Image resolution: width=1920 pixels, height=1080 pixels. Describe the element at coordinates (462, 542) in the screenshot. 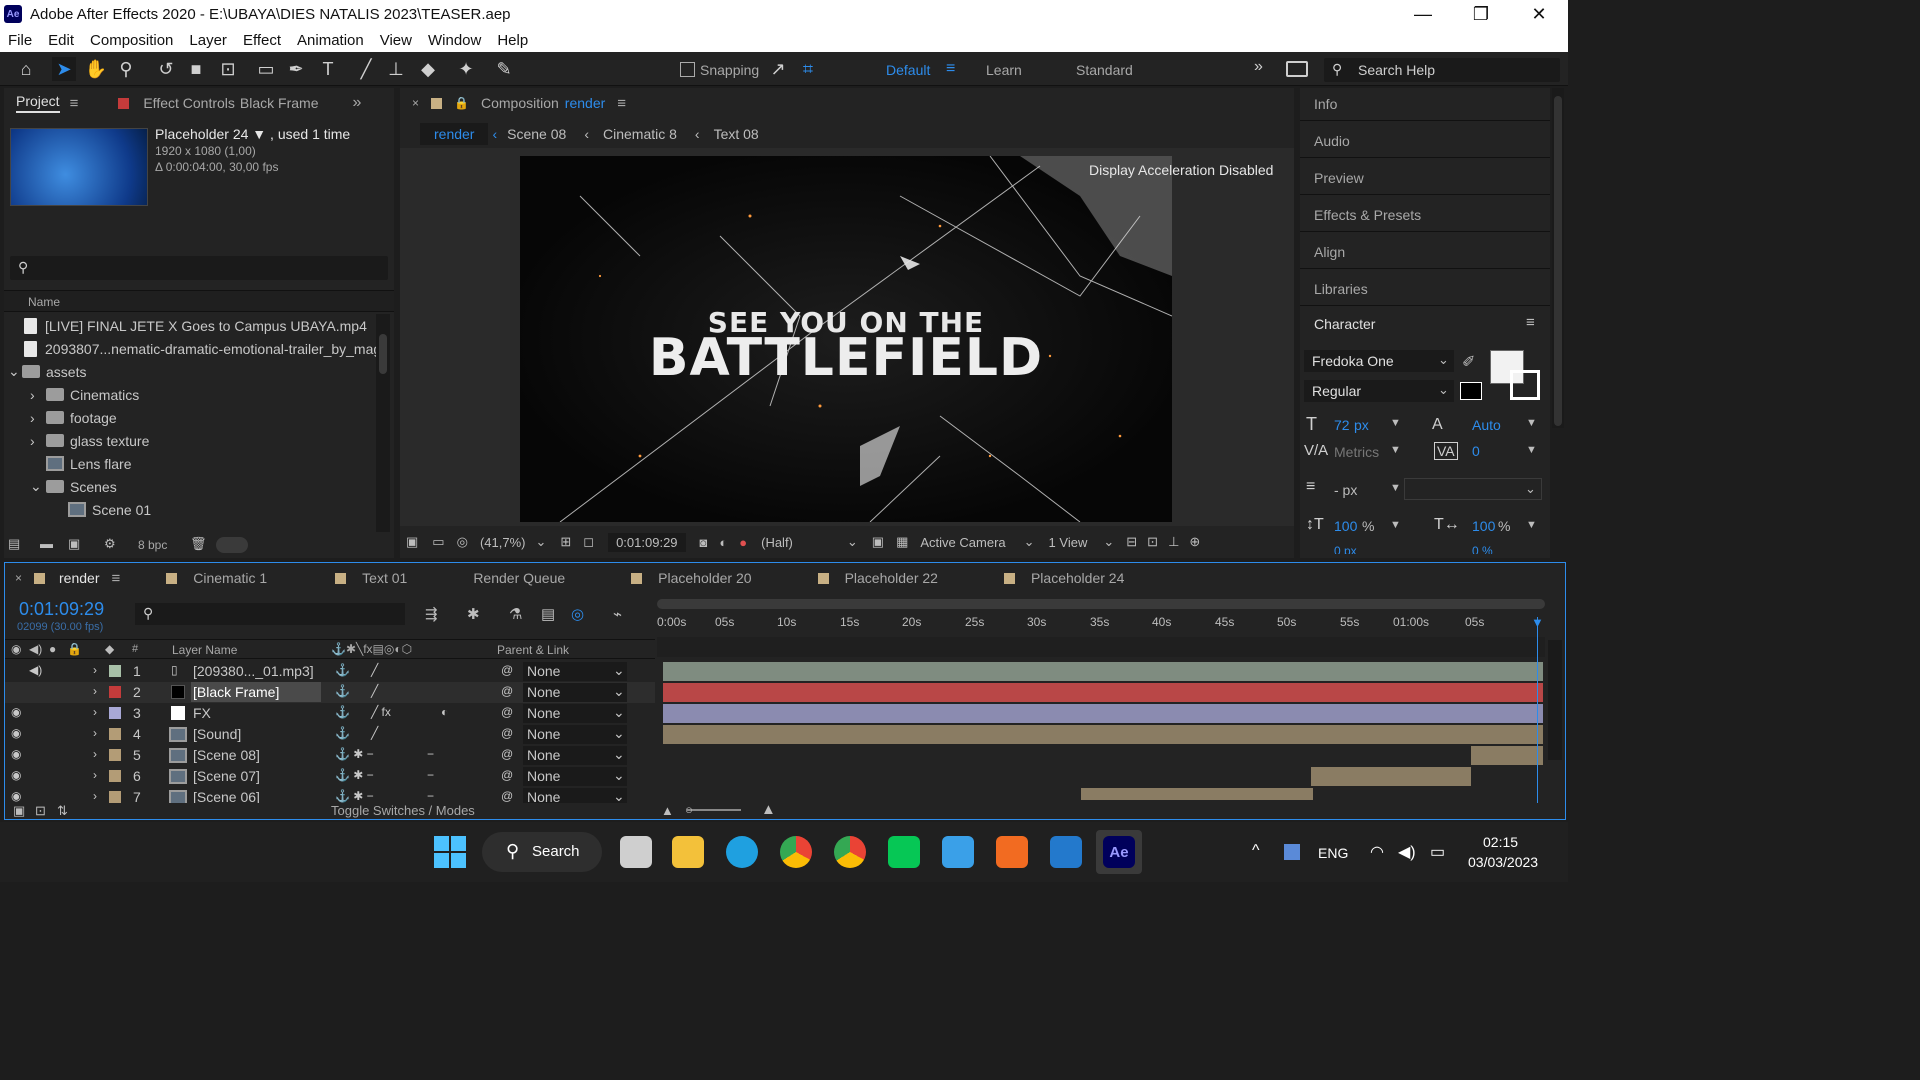

I see `mask-visibility-icon: ◎` at that location.